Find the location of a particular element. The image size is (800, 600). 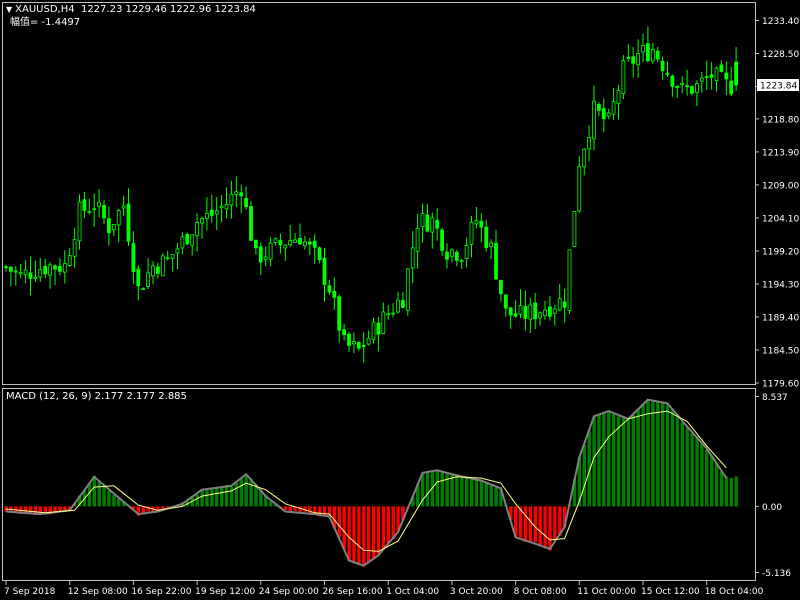

time-tick-label: 12 Sep 08:00 is located at coordinates (98, 592).